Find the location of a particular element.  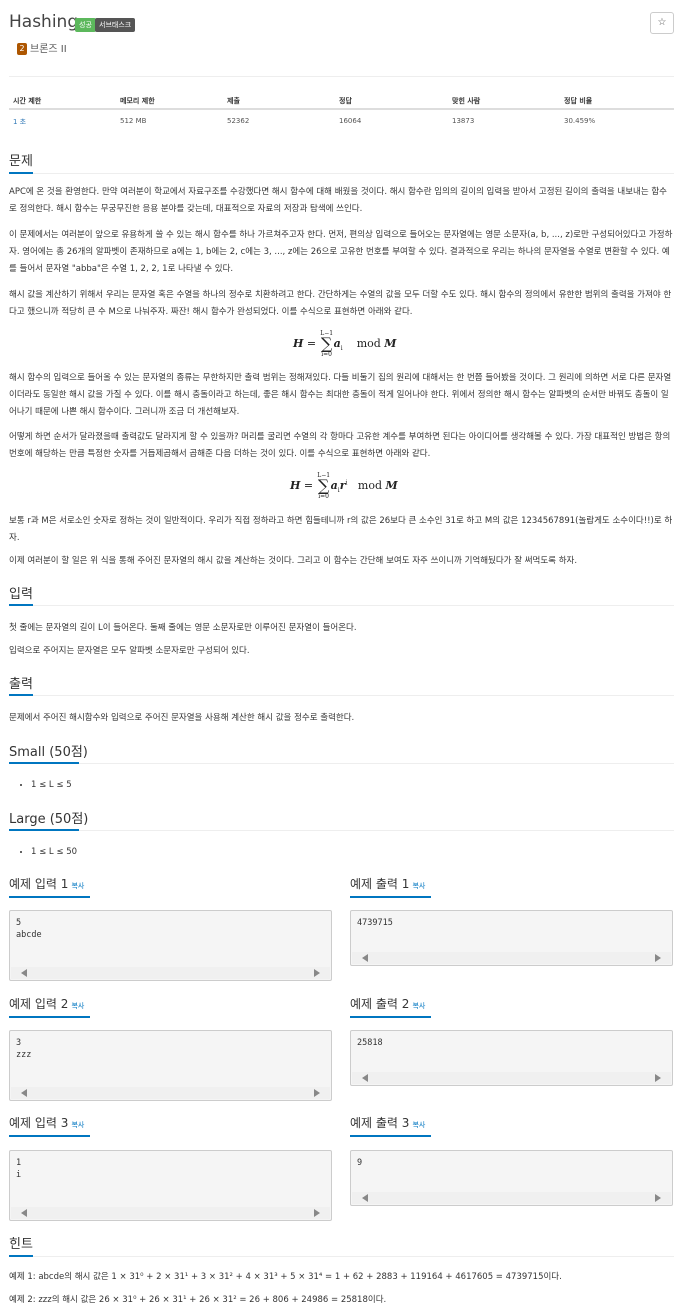

tier-label: 브론즈 II is located at coordinates (48, 49).